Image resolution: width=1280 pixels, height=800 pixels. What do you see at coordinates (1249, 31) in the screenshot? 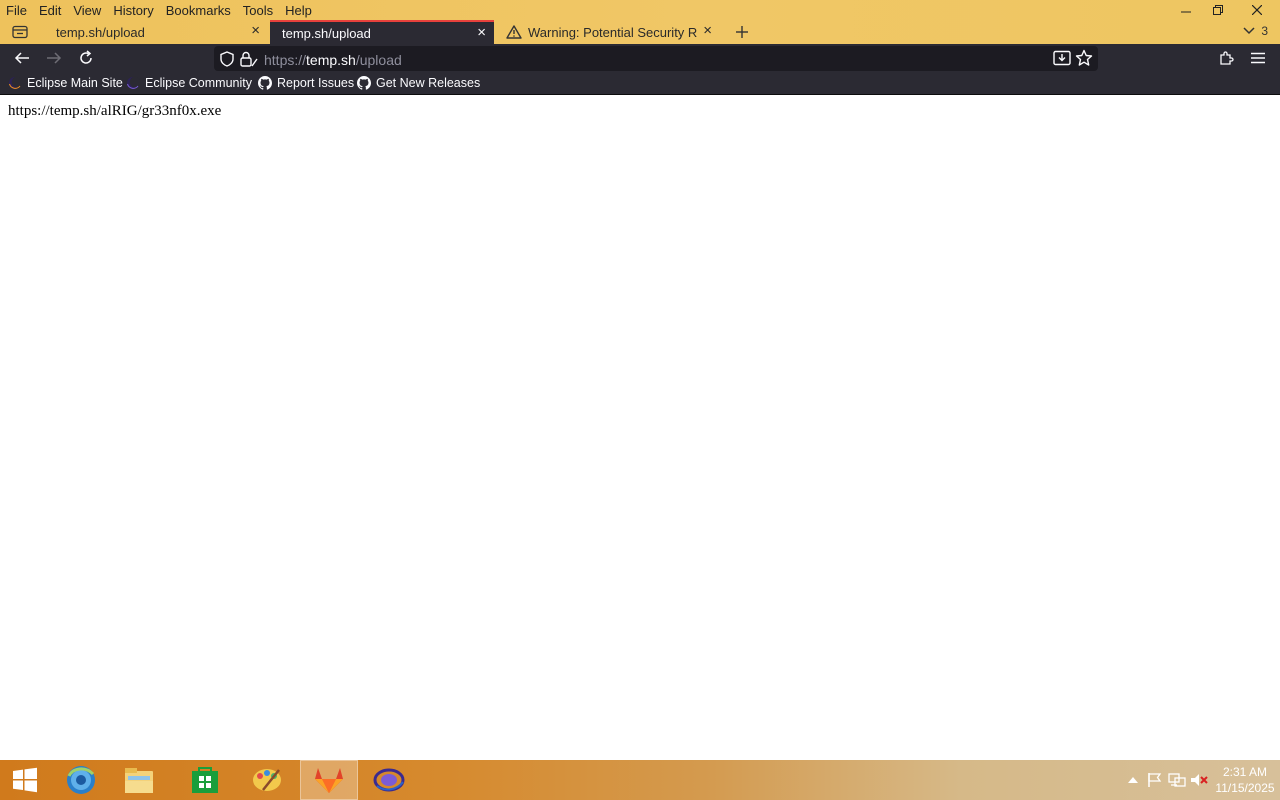
I see `chevron-down-icon` at bounding box center [1249, 31].